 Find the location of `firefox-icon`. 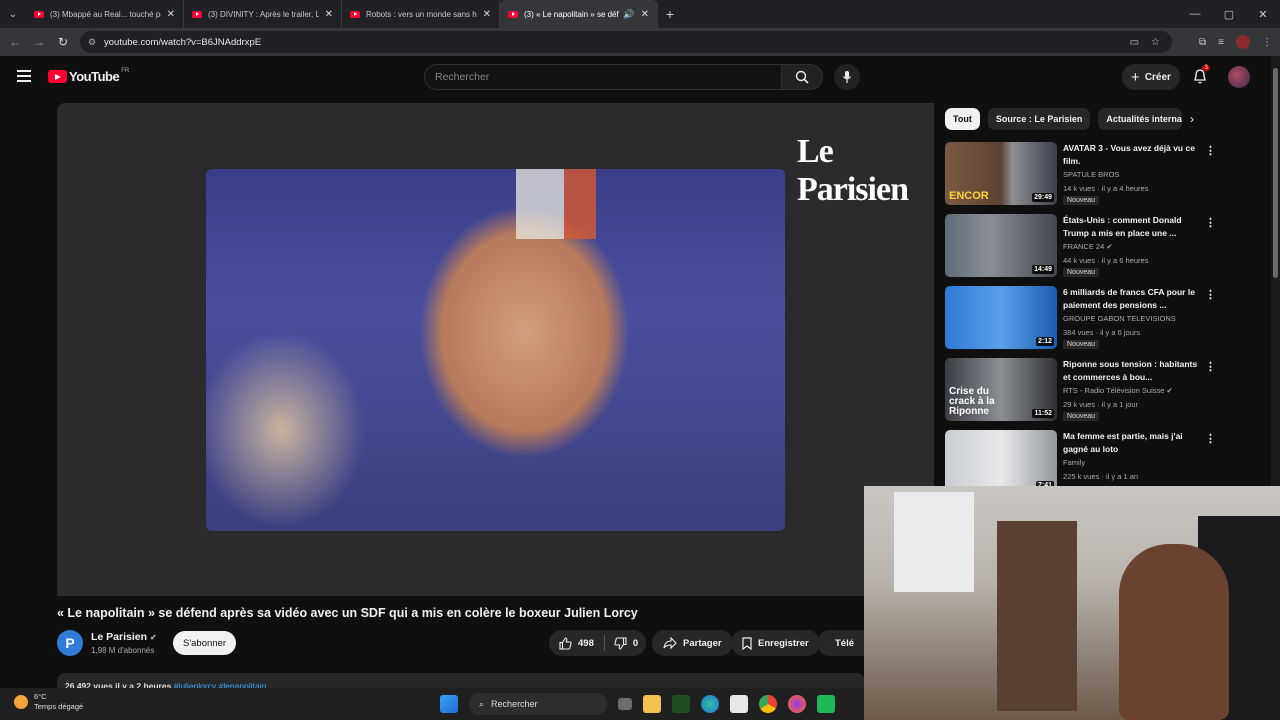

firefox-icon is located at coordinates (797, 704).